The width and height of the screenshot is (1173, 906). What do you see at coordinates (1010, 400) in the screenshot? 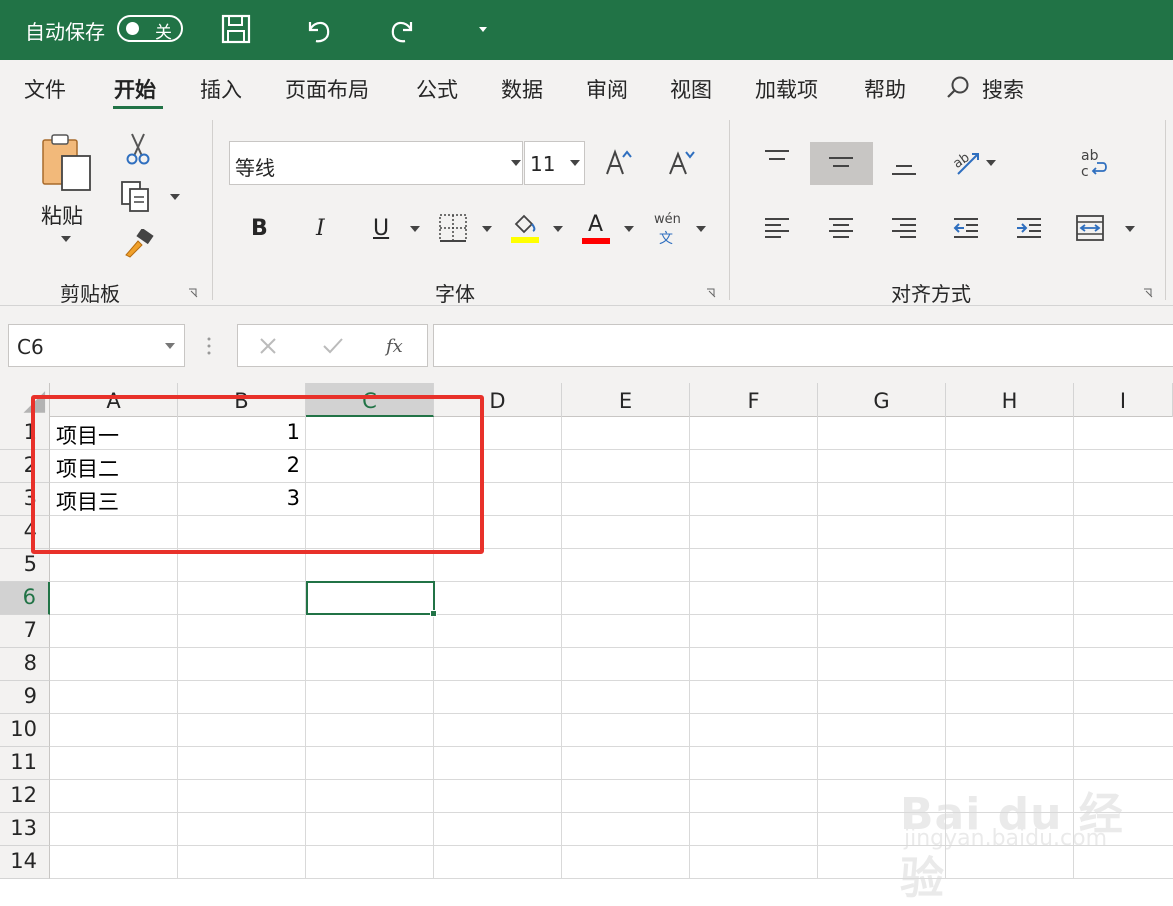
I see `column-header-H: H` at bounding box center [1010, 400].